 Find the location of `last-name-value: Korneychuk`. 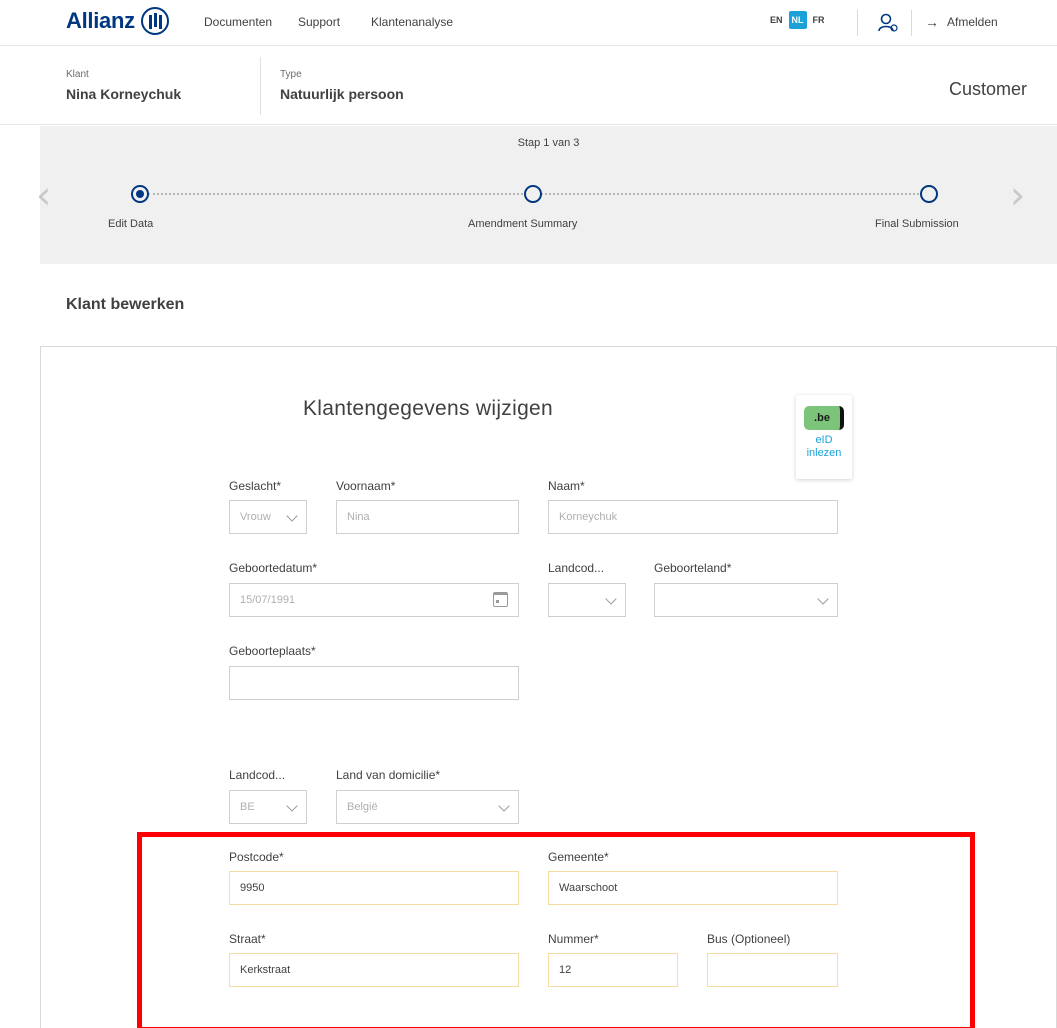

last-name-value: Korneychuk is located at coordinates (588, 517).